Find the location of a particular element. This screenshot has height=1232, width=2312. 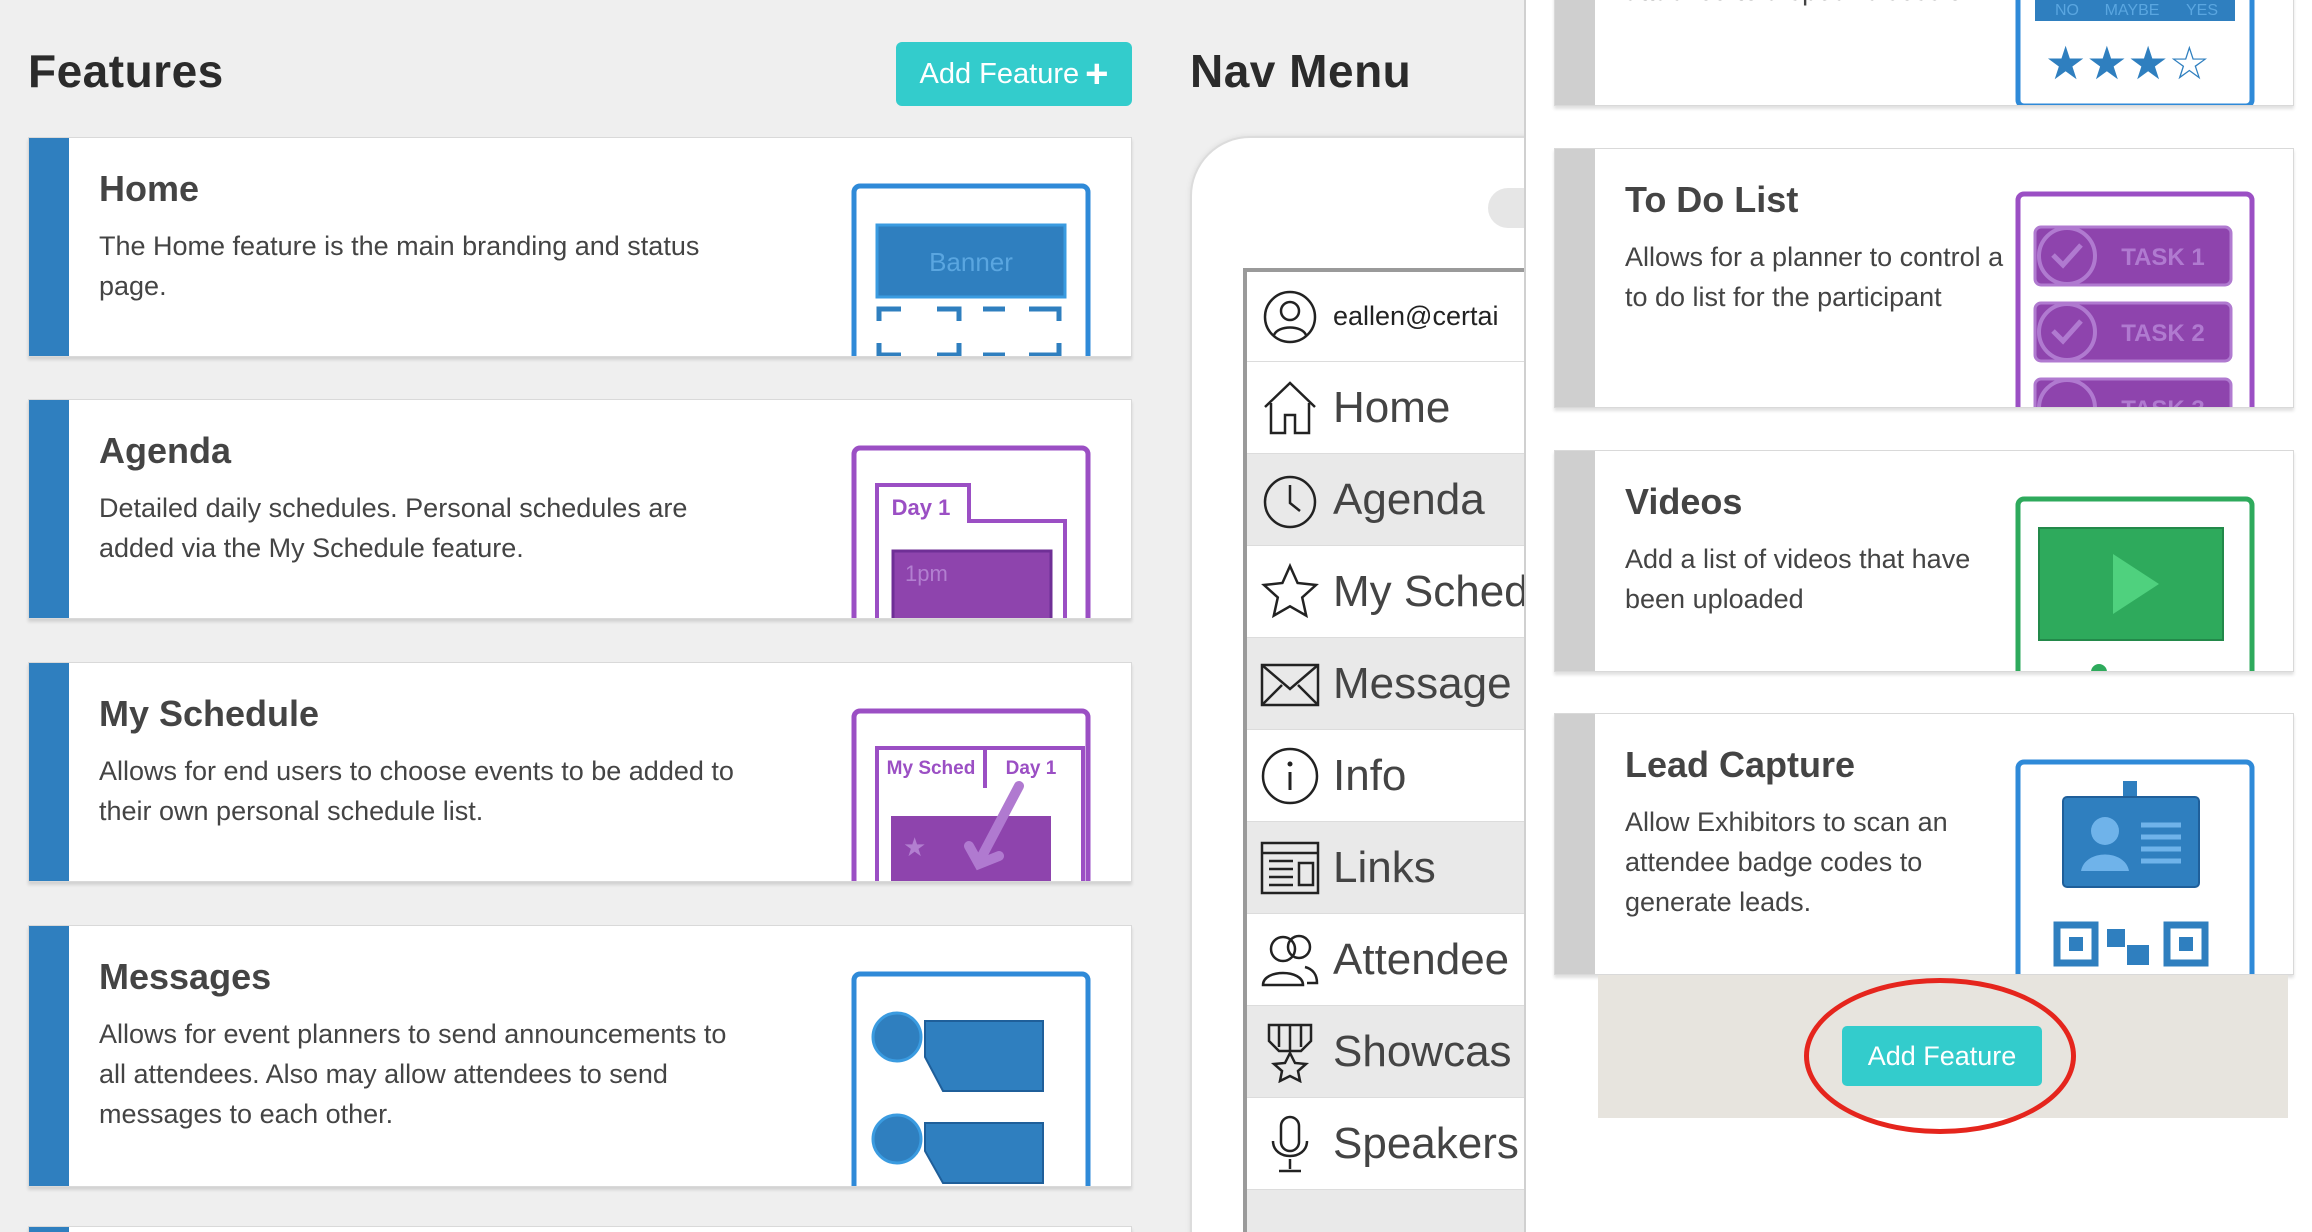

feature-card-partial is located at coordinates (580, 1229).